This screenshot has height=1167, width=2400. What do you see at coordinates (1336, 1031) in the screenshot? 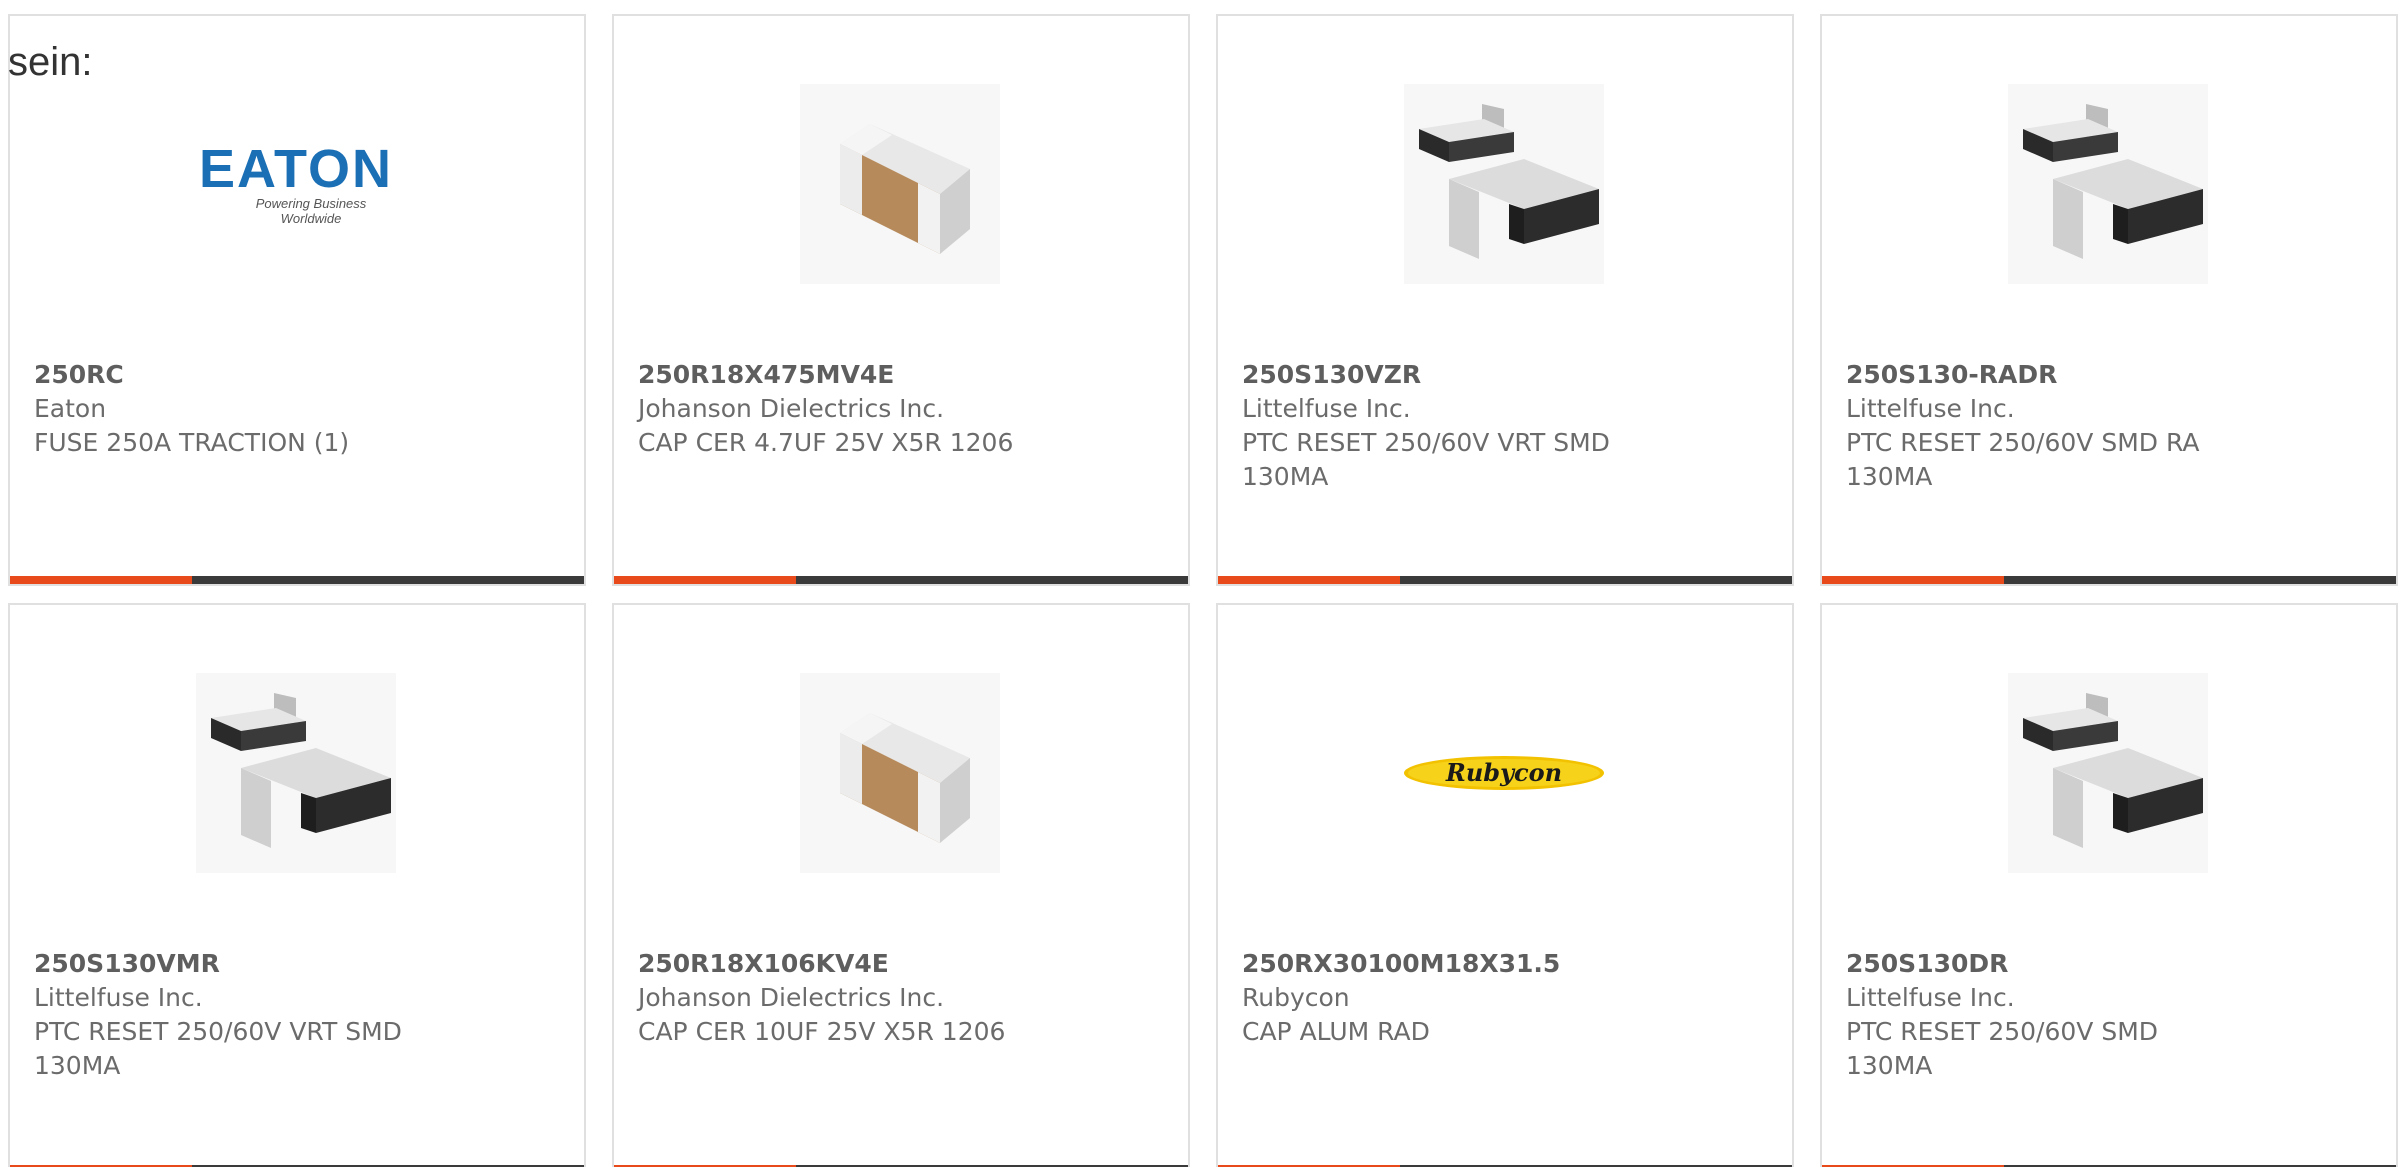
I see `description: CAP ALUM RAD` at bounding box center [1336, 1031].